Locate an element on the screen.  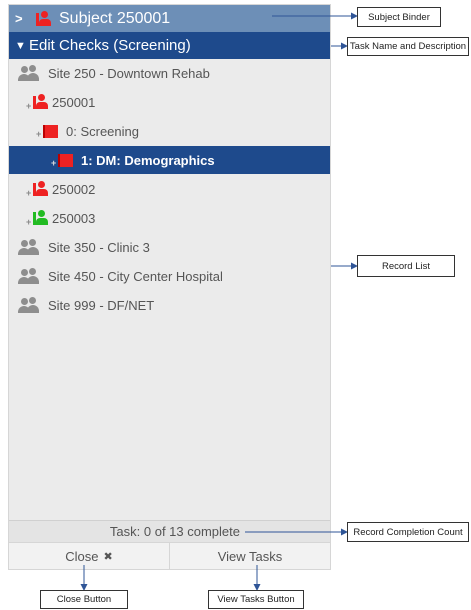
callout-task-name: Task Name and Description is located at coordinates (408, 46).